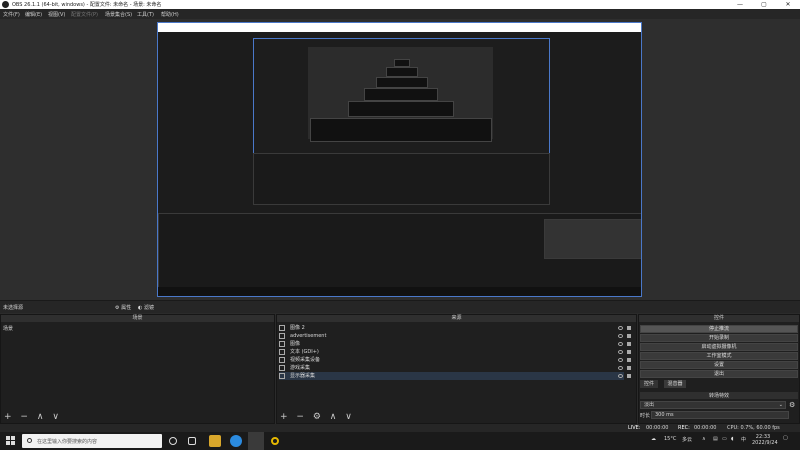 This screenshot has height=450, width=800. What do you see at coordinates (145, 14) in the screenshot?
I see `menu-tools: 工具(T)` at bounding box center [145, 14].